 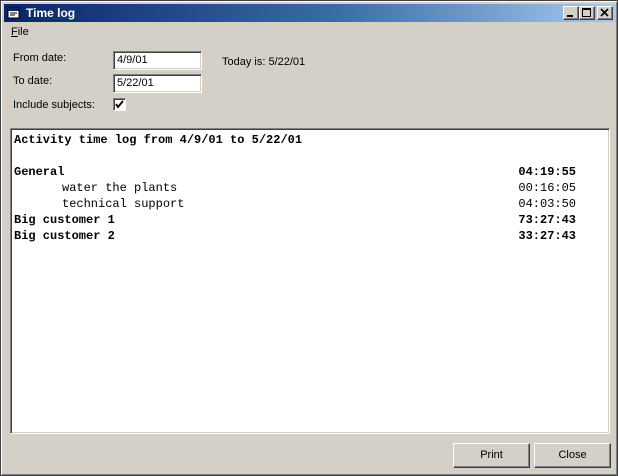 I want to click on report-row: Big customer 1 73:27:43, so click(x=295, y=220).